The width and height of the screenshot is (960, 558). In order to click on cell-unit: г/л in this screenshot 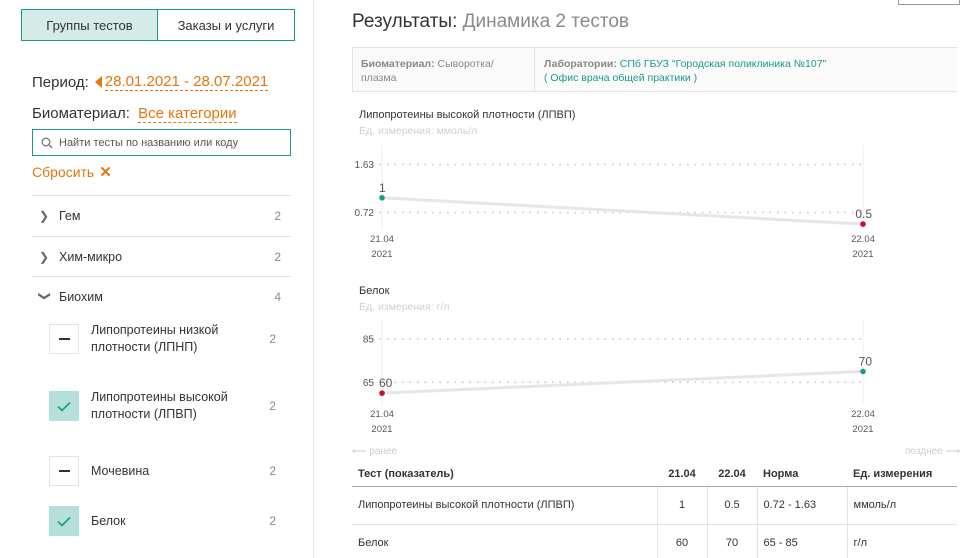, I will do `click(901, 541)`.